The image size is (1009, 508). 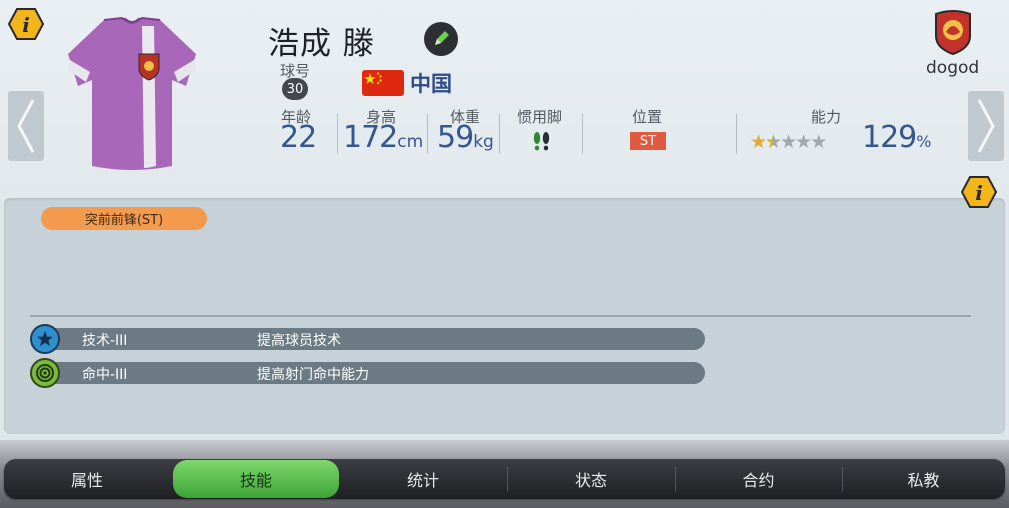 What do you see at coordinates (105, 341) in the screenshot?
I see `skill-name: 技术-III` at bounding box center [105, 341].